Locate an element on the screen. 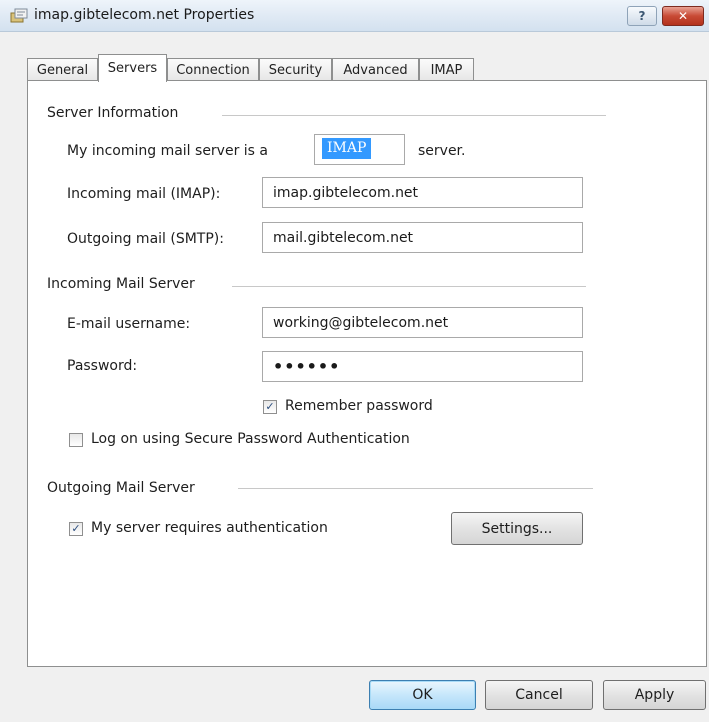 Image resolution: width=709 pixels, height=722 pixels. help-icon: ? is located at coordinates (642, 16).